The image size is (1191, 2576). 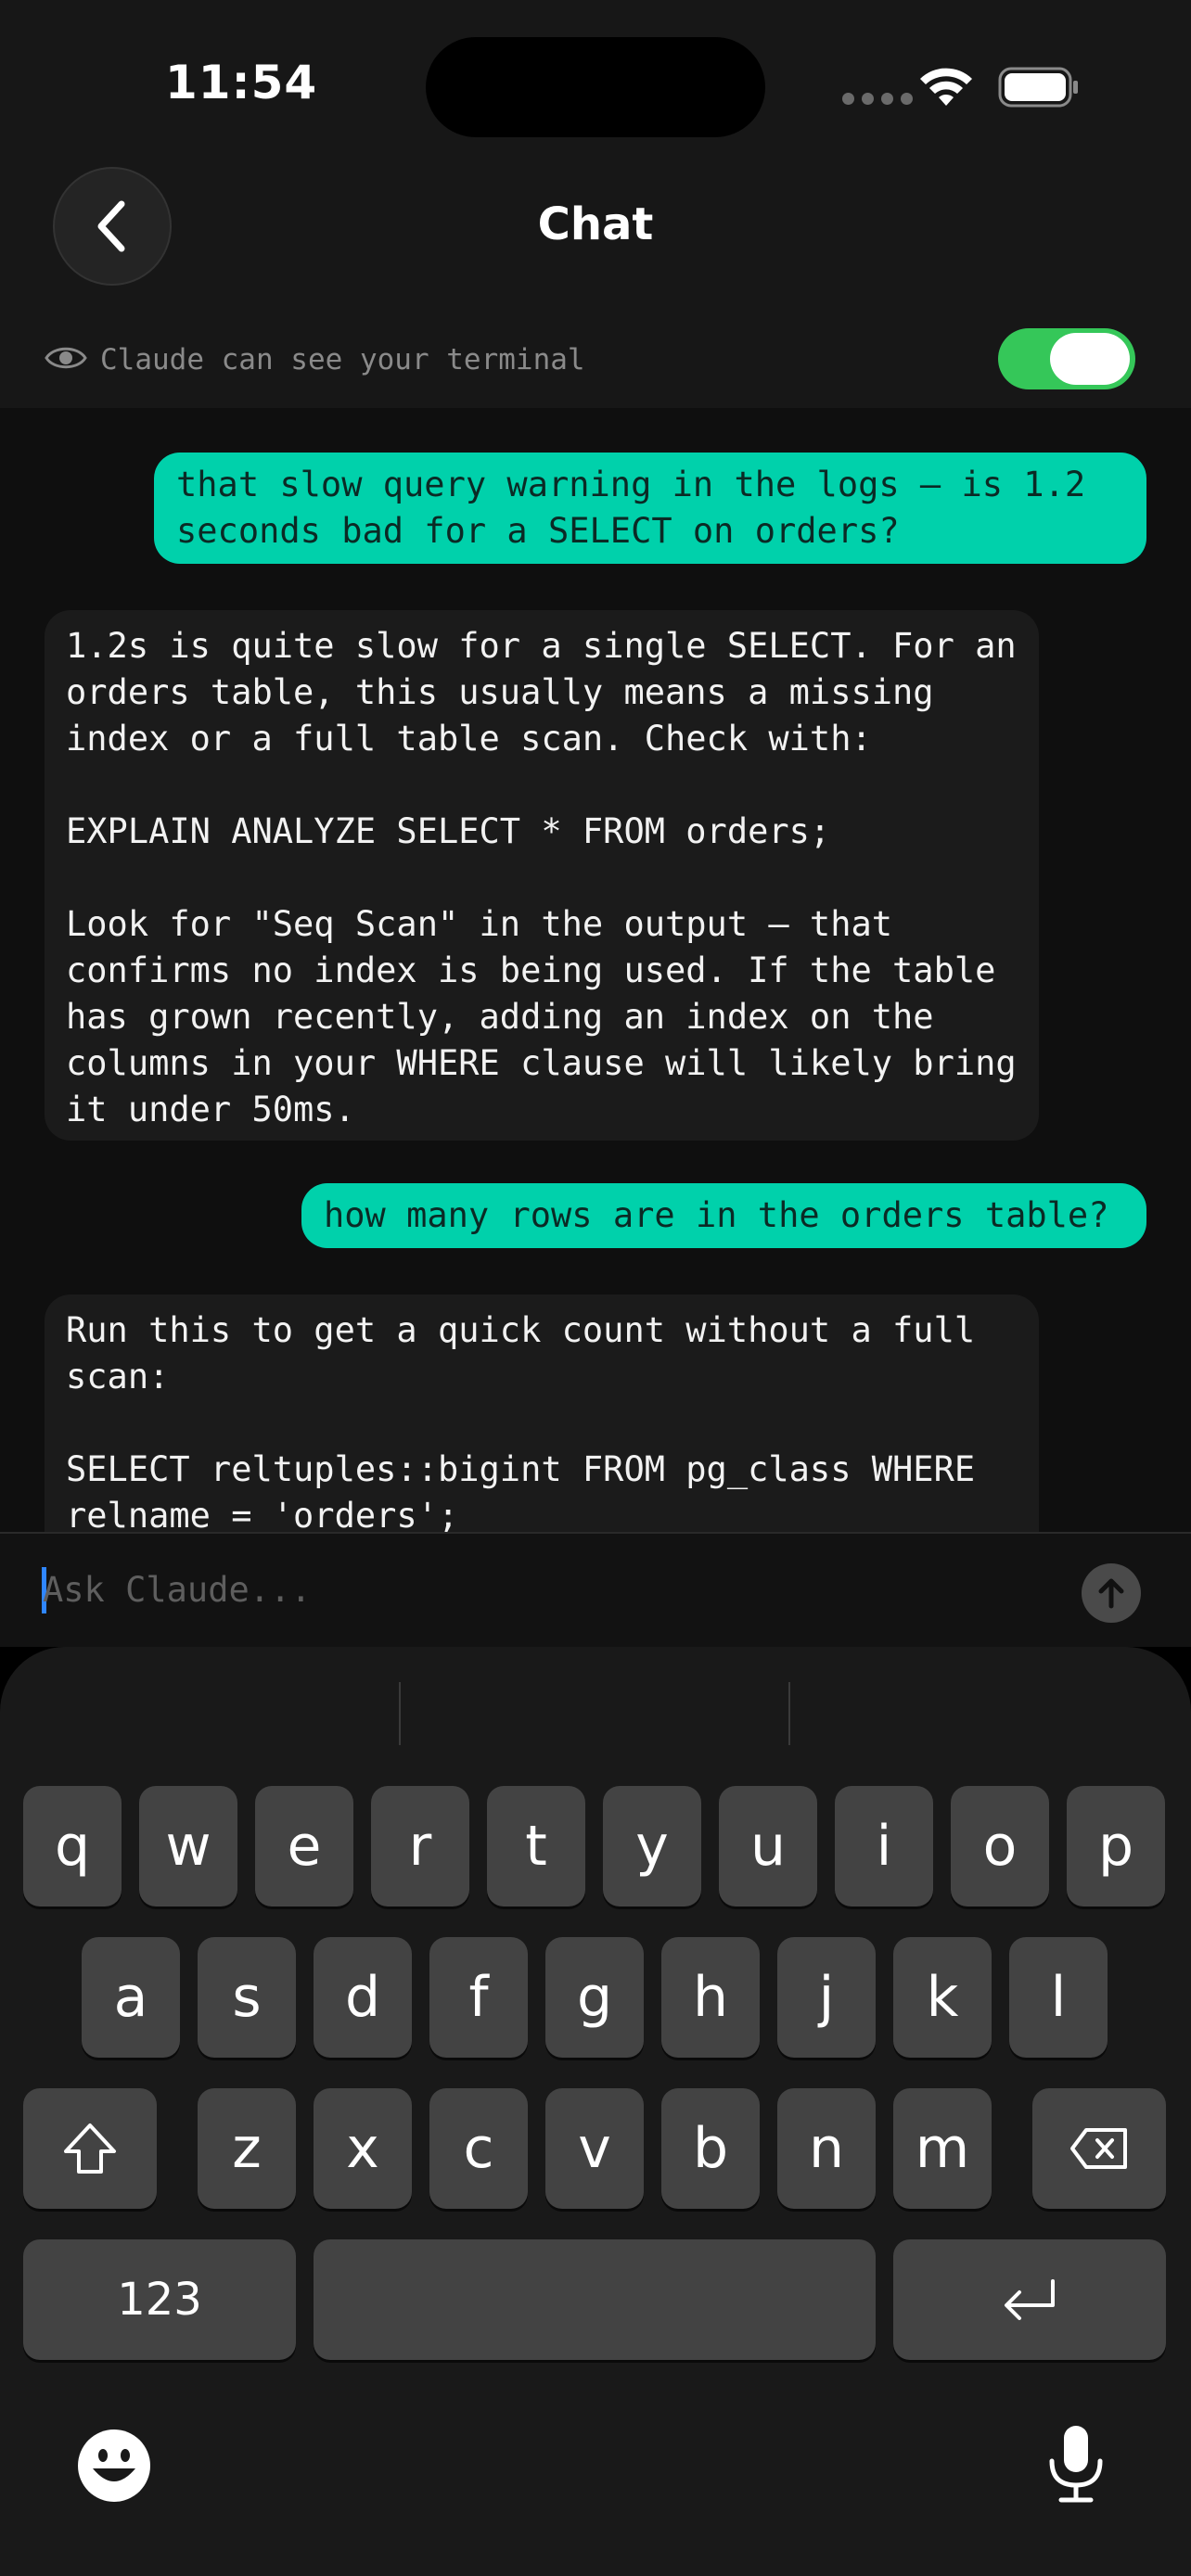 I want to click on key-u: u, so click(x=768, y=1846).